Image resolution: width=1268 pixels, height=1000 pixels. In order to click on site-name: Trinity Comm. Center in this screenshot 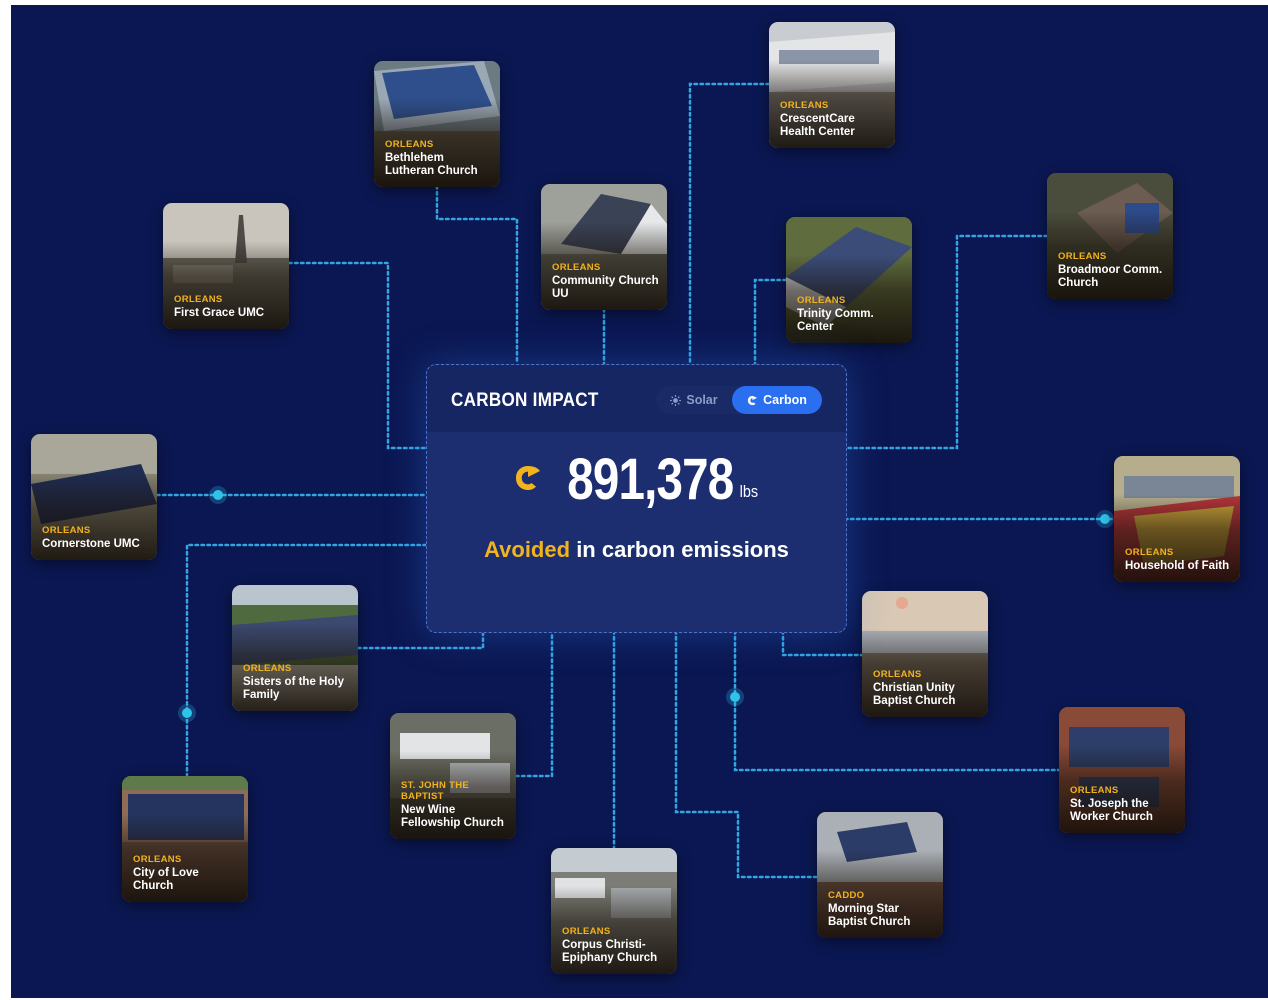, I will do `click(835, 320)`.